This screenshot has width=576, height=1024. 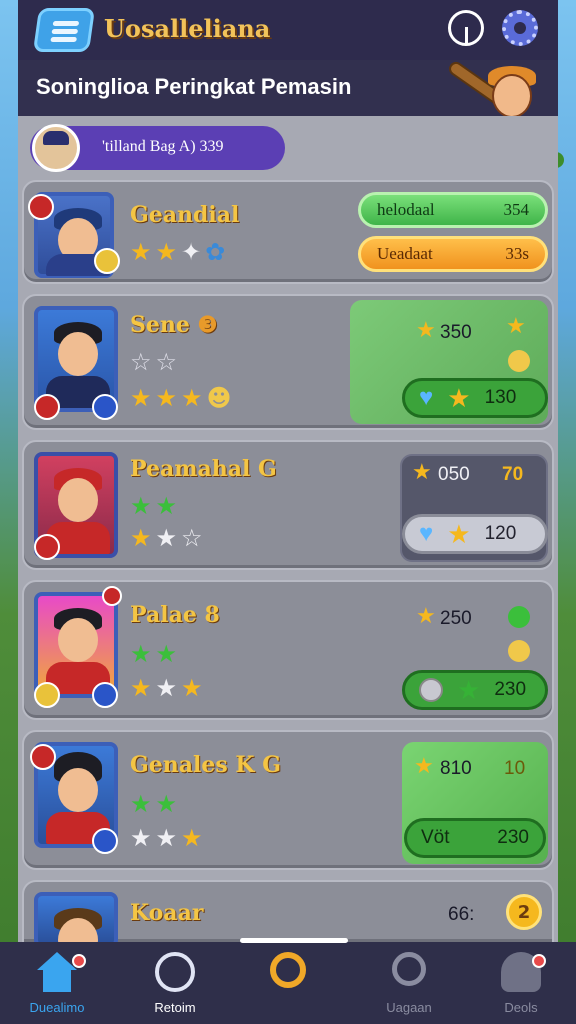 What do you see at coordinates (206, 765) in the screenshot?
I see `player-name: Genales K G` at bounding box center [206, 765].